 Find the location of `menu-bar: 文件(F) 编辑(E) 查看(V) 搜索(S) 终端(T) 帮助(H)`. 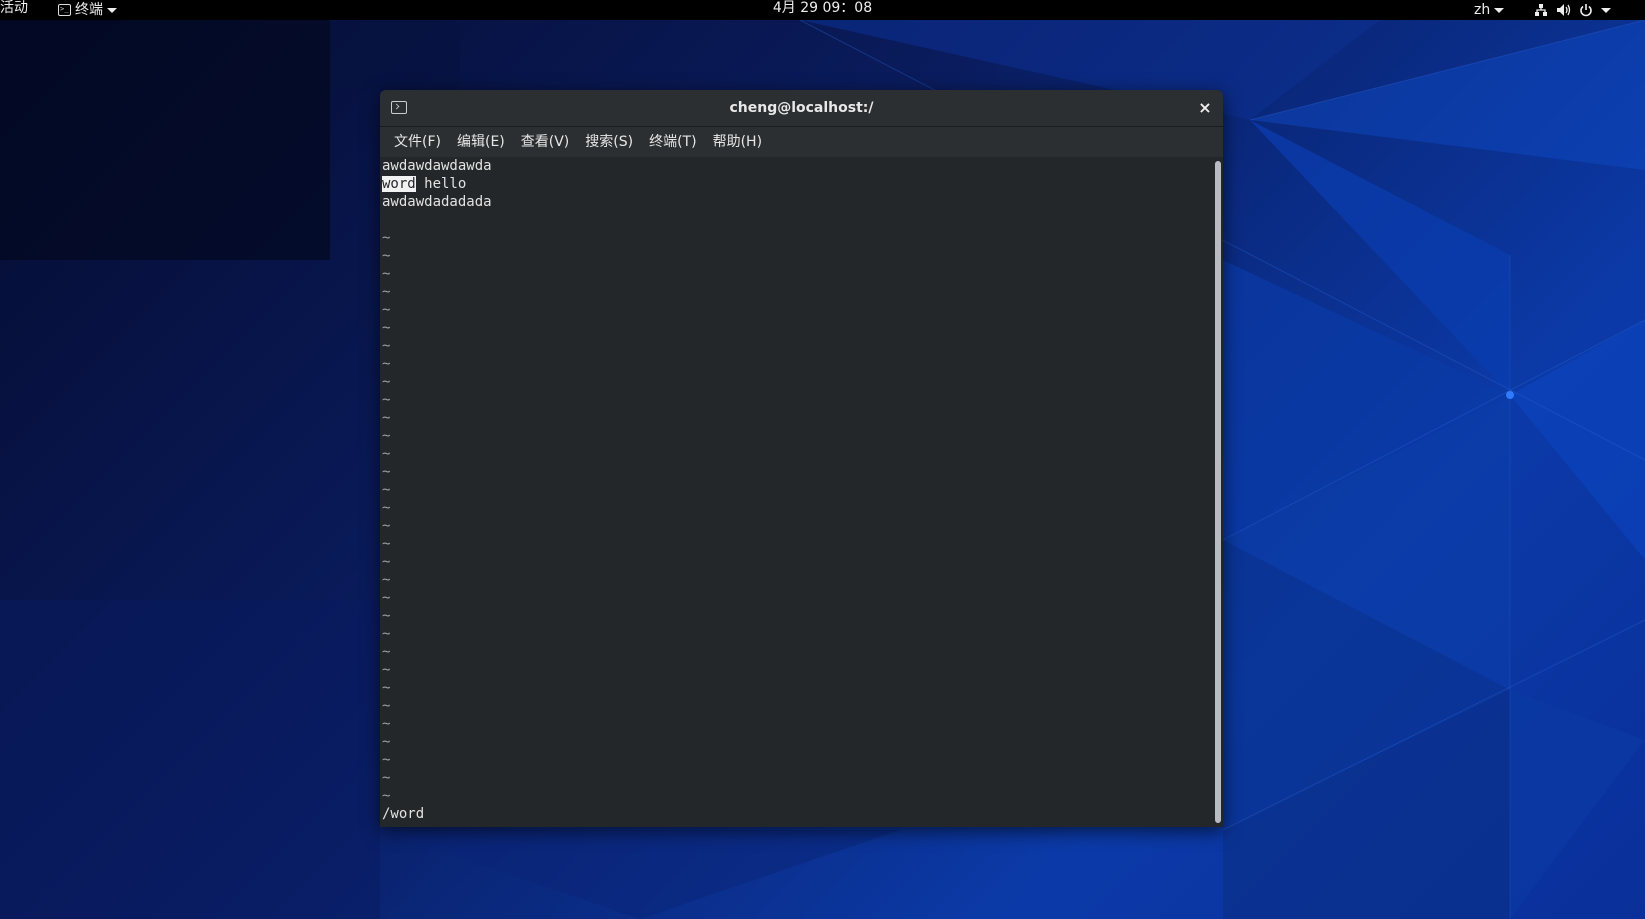

menu-bar: 文件(F) 编辑(E) 查看(V) 搜索(S) 终端(T) 帮助(H) is located at coordinates (801, 142).